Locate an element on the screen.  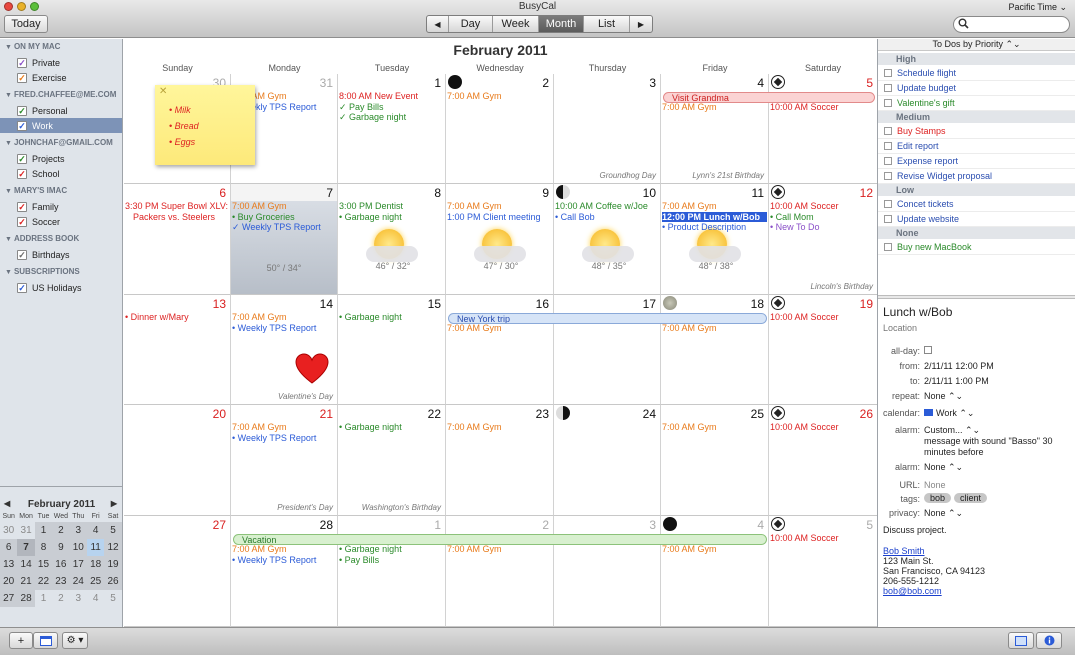
day-cell: 15 • Garbage night is located at coordinates (392, 350).